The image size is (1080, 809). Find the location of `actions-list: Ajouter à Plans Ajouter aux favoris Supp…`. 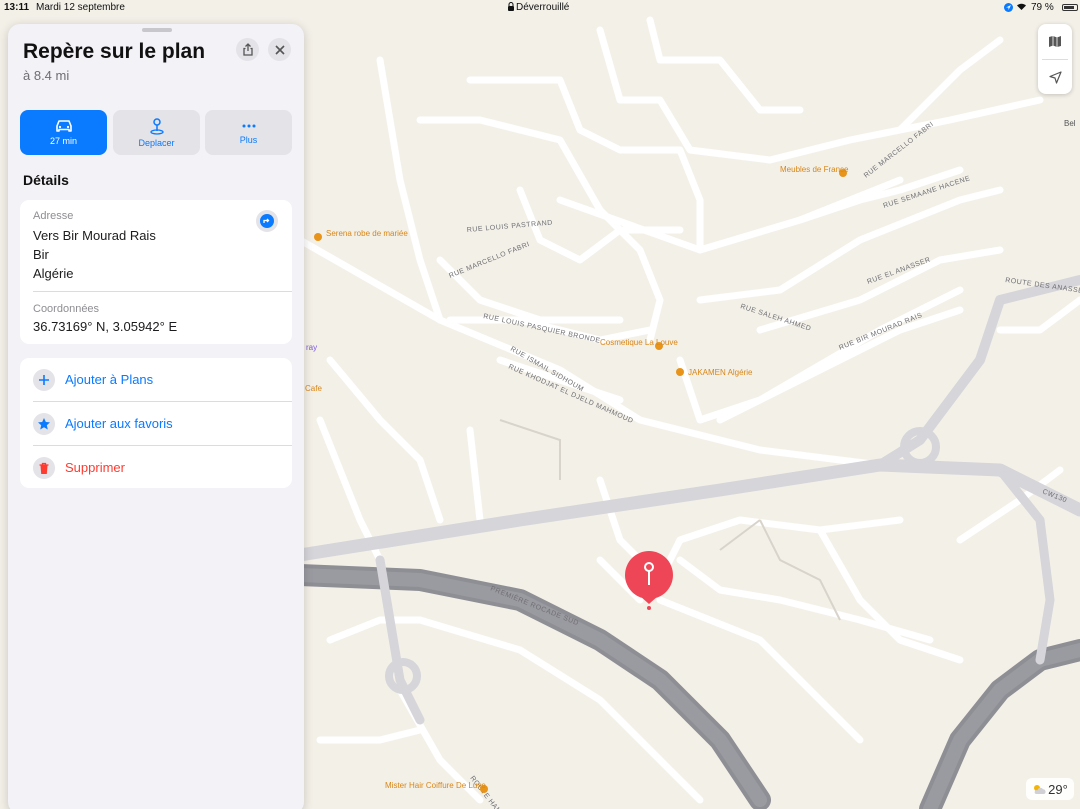

actions-list: Ajouter à Plans Ajouter aux favoris Supp… is located at coordinates (156, 423).